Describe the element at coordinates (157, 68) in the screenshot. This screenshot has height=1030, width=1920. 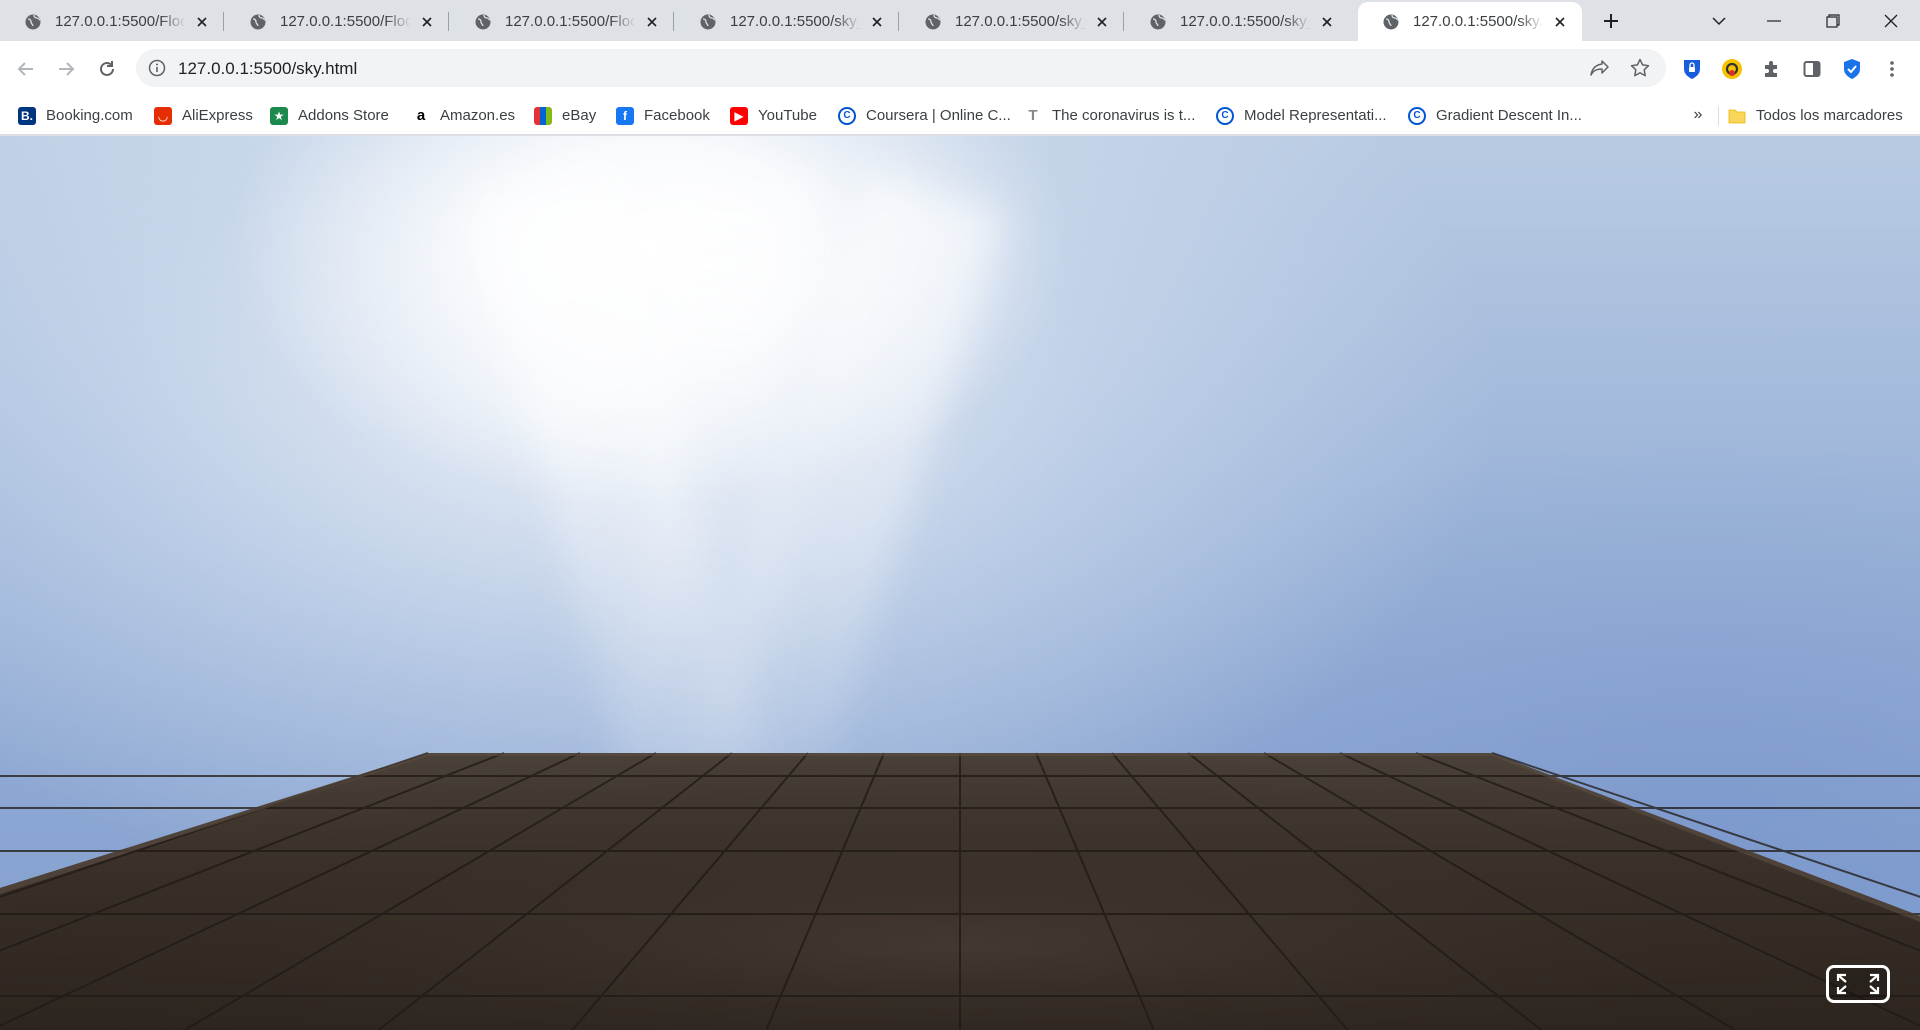
I see `site-info-icon` at that location.